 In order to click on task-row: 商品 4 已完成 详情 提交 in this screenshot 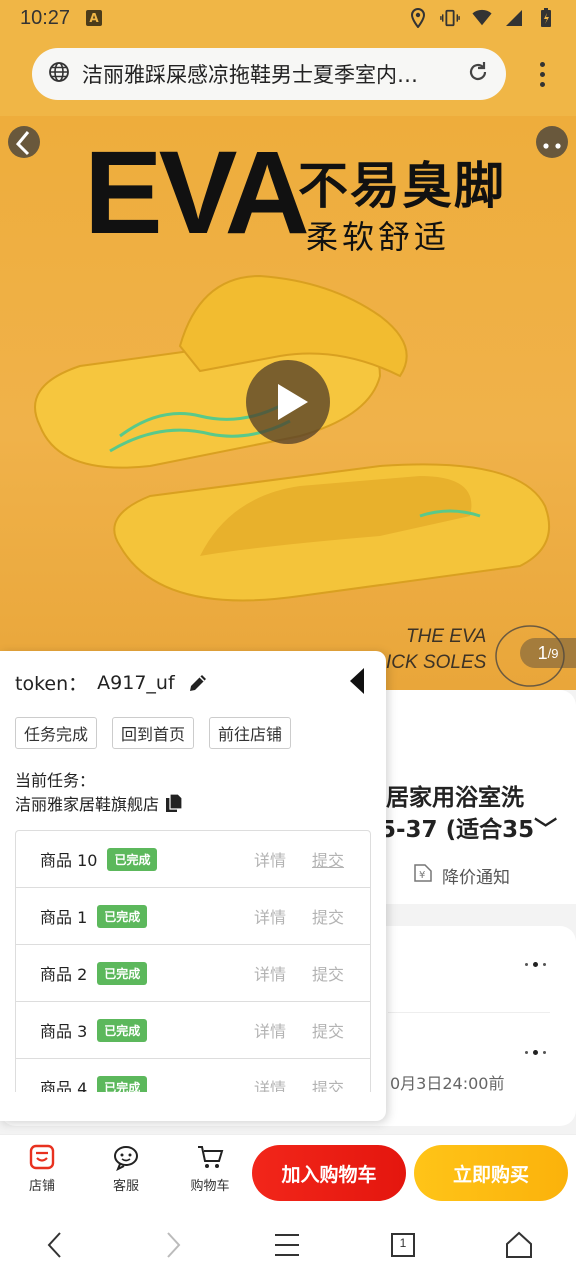, I will do `click(193, 1075)`.